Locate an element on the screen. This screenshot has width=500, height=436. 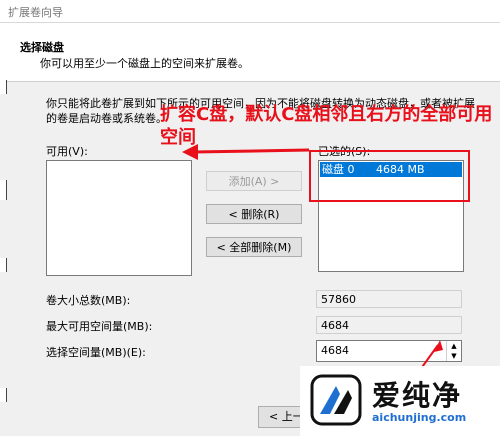
watermark-logo: 爱纯净 aichunjing.com is located at coordinates (400, 401).